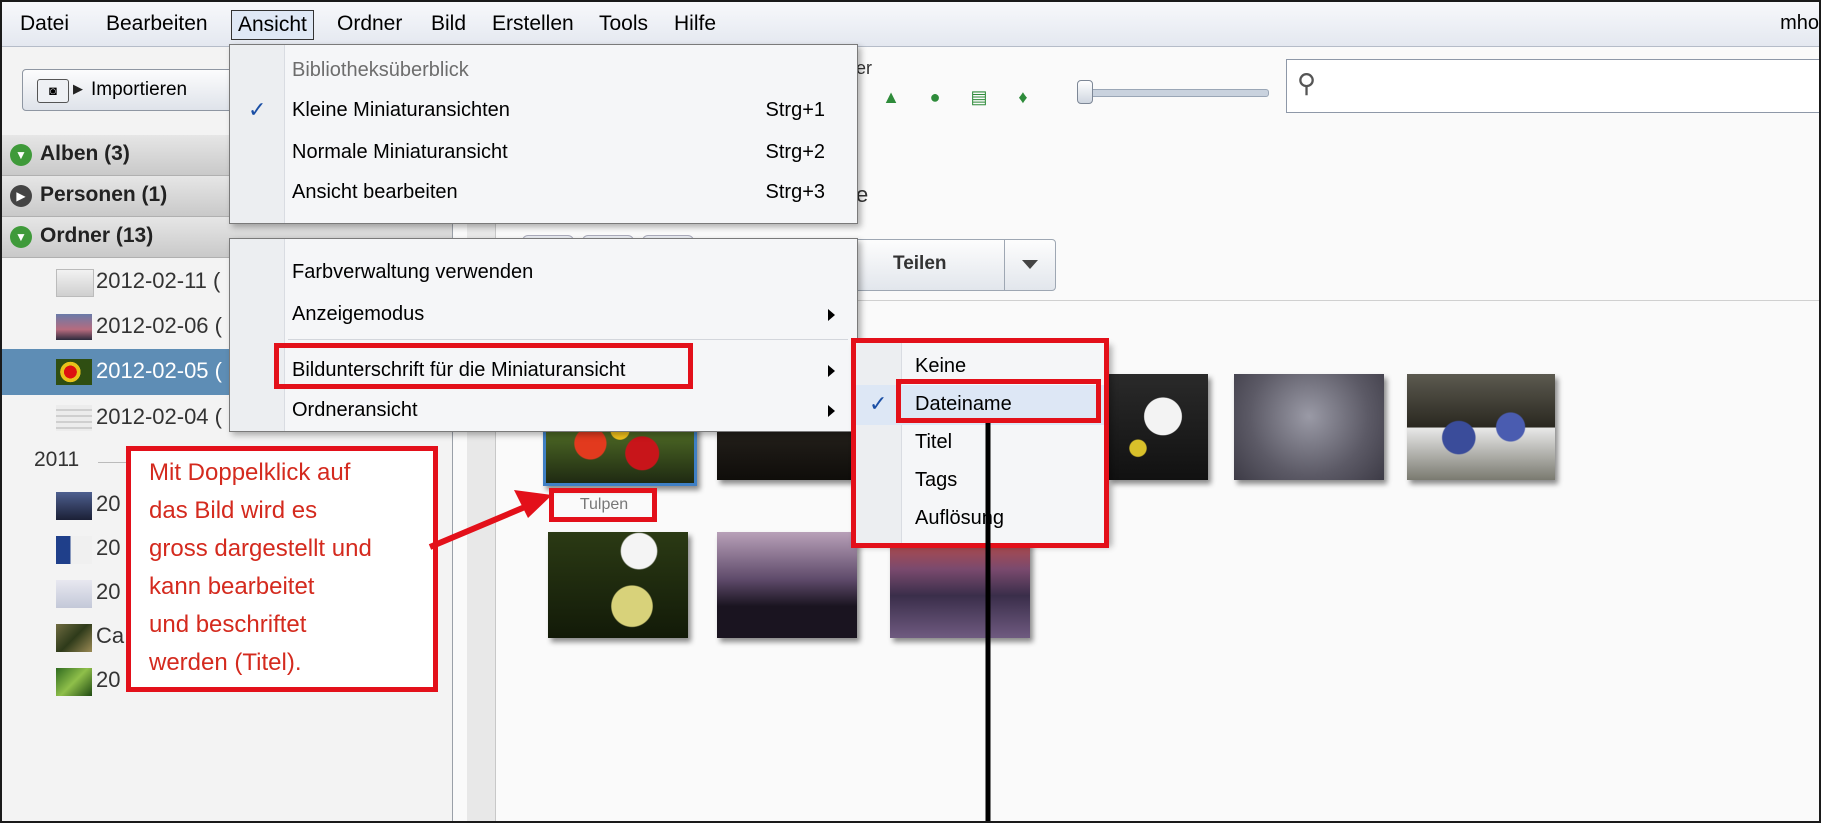  I want to click on check-icon: ✓, so click(257, 109).